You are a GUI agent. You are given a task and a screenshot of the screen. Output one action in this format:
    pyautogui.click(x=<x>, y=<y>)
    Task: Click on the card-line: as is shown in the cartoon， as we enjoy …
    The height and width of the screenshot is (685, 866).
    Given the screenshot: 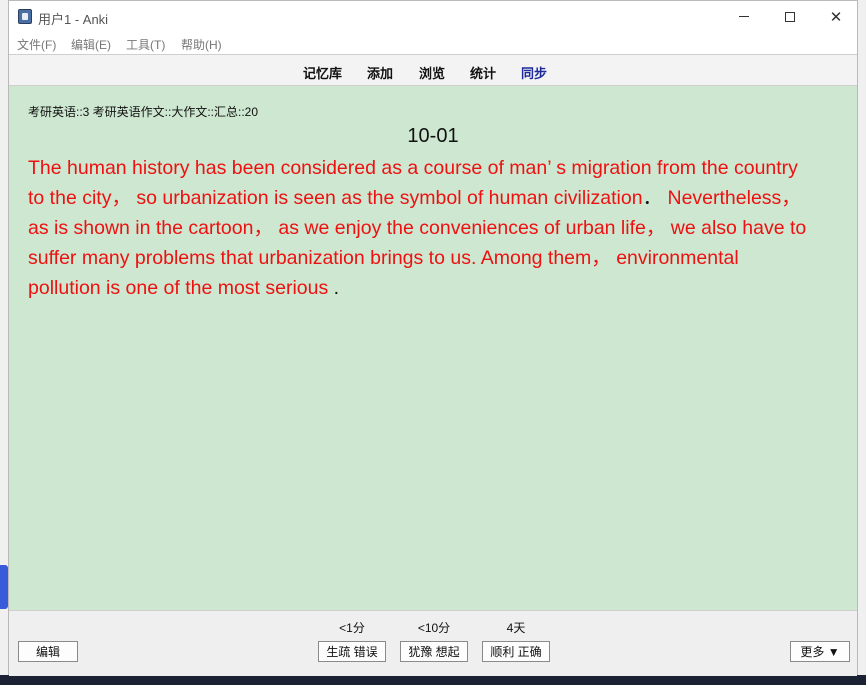 What is the action you would take?
    pyautogui.click(x=433, y=228)
    